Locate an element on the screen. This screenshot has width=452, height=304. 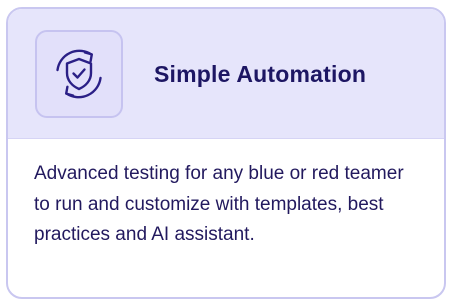
card-title: Simple Automation is located at coordinates (260, 74).